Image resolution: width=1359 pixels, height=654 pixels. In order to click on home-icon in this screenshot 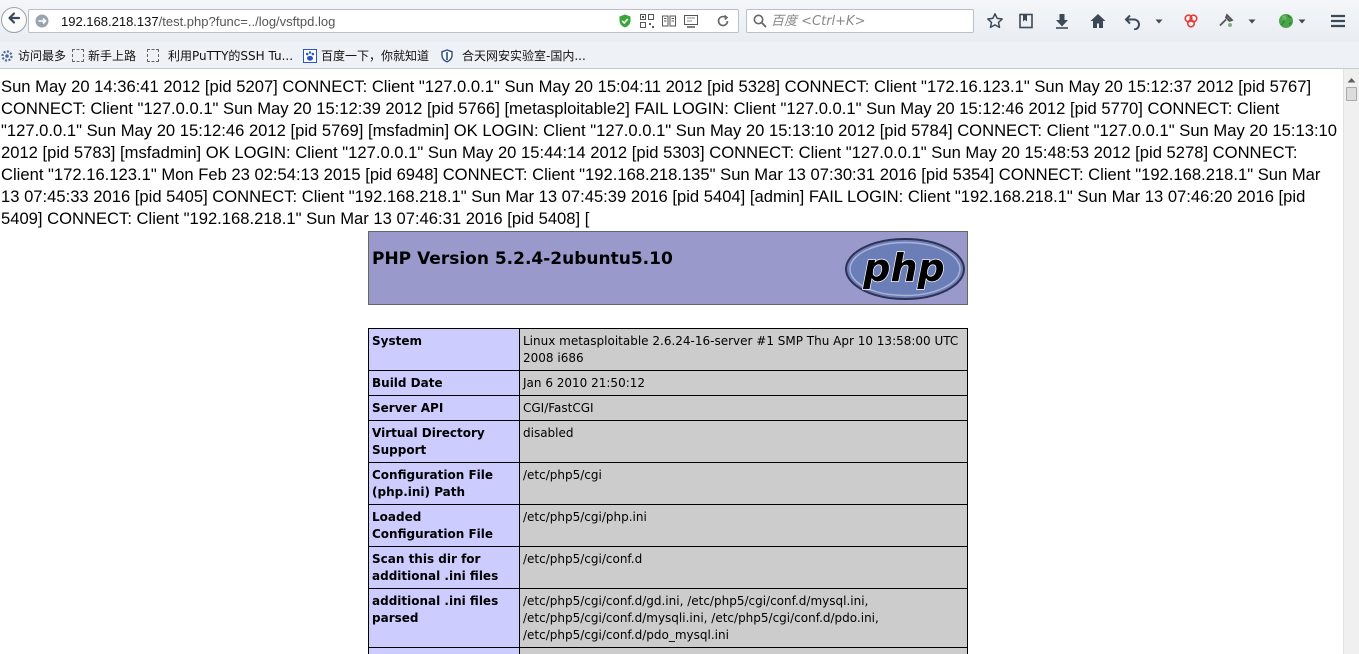, I will do `click(1098, 21)`.